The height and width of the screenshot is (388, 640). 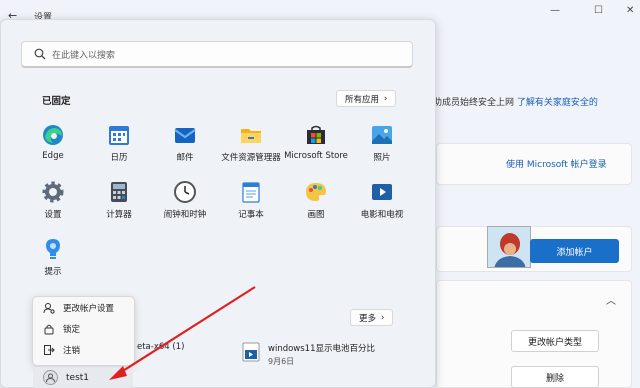 What do you see at coordinates (555, 341) in the screenshot?
I see `change-account-type-button: 更改帐户类型` at bounding box center [555, 341].